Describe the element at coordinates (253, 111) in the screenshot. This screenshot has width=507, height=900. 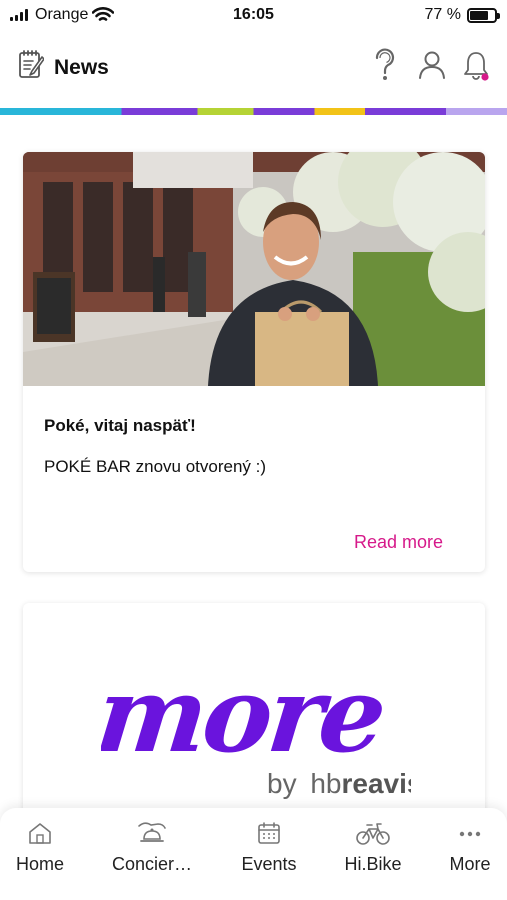
I see `brand-color-strip` at that location.